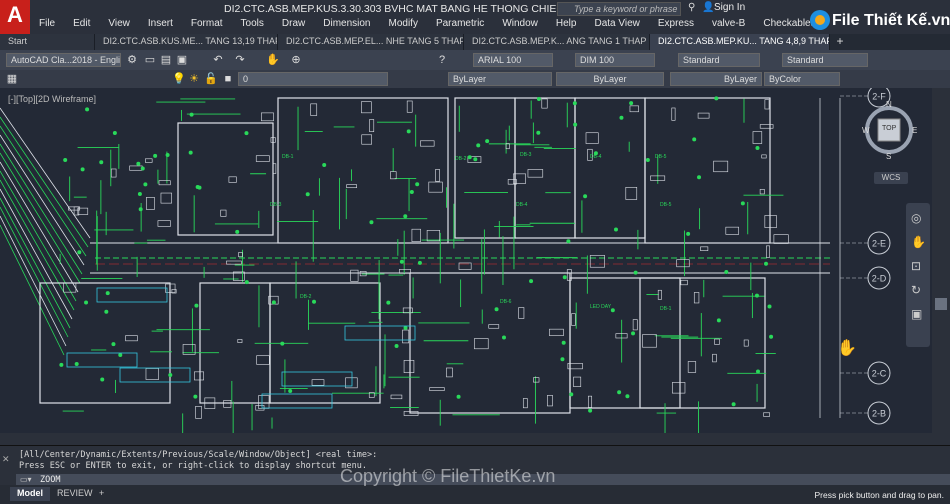 This screenshot has width=950, height=504. What do you see at coordinates (513, 60) in the screenshot?
I see `text-style-dropdown: ARIAL 100` at bounding box center [513, 60].